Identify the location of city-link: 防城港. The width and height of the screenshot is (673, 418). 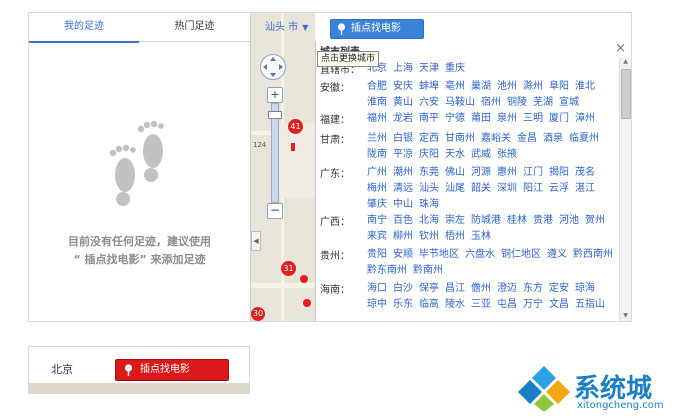
(486, 220).